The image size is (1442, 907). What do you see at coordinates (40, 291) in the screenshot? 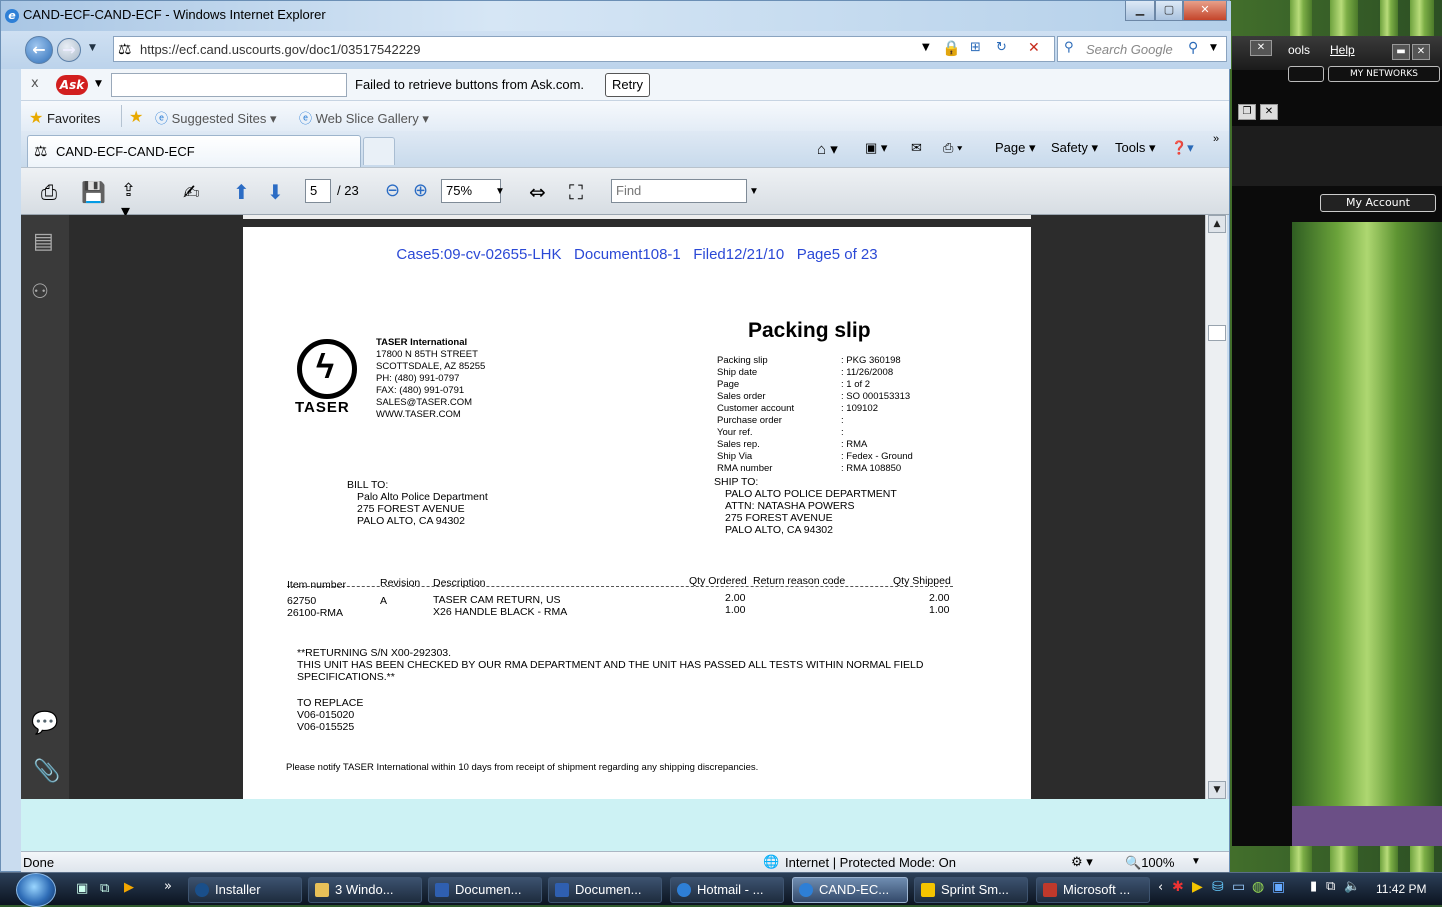
I see `attachments-binoculars-icon: ⚇` at bounding box center [40, 291].